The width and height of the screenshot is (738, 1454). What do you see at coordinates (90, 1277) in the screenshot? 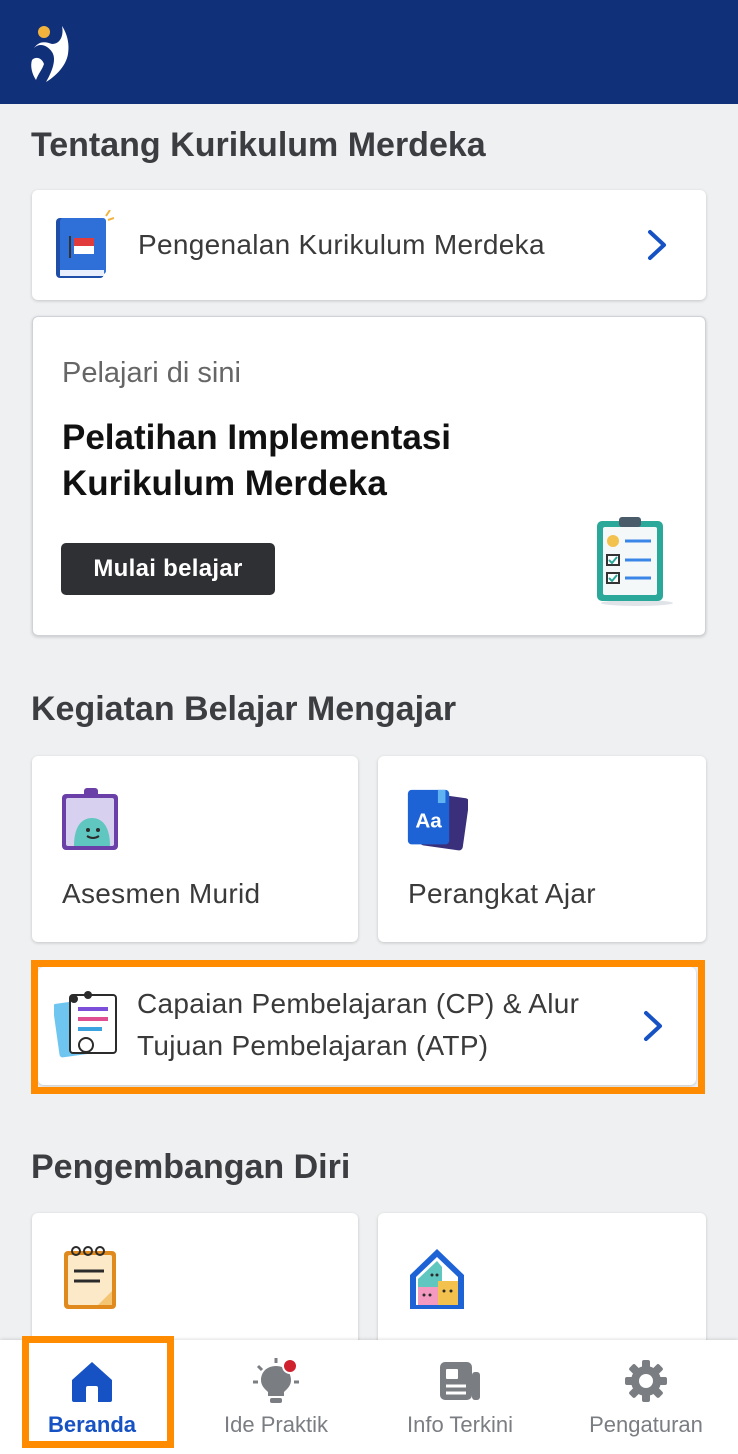
I see `notepad-icon` at bounding box center [90, 1277].